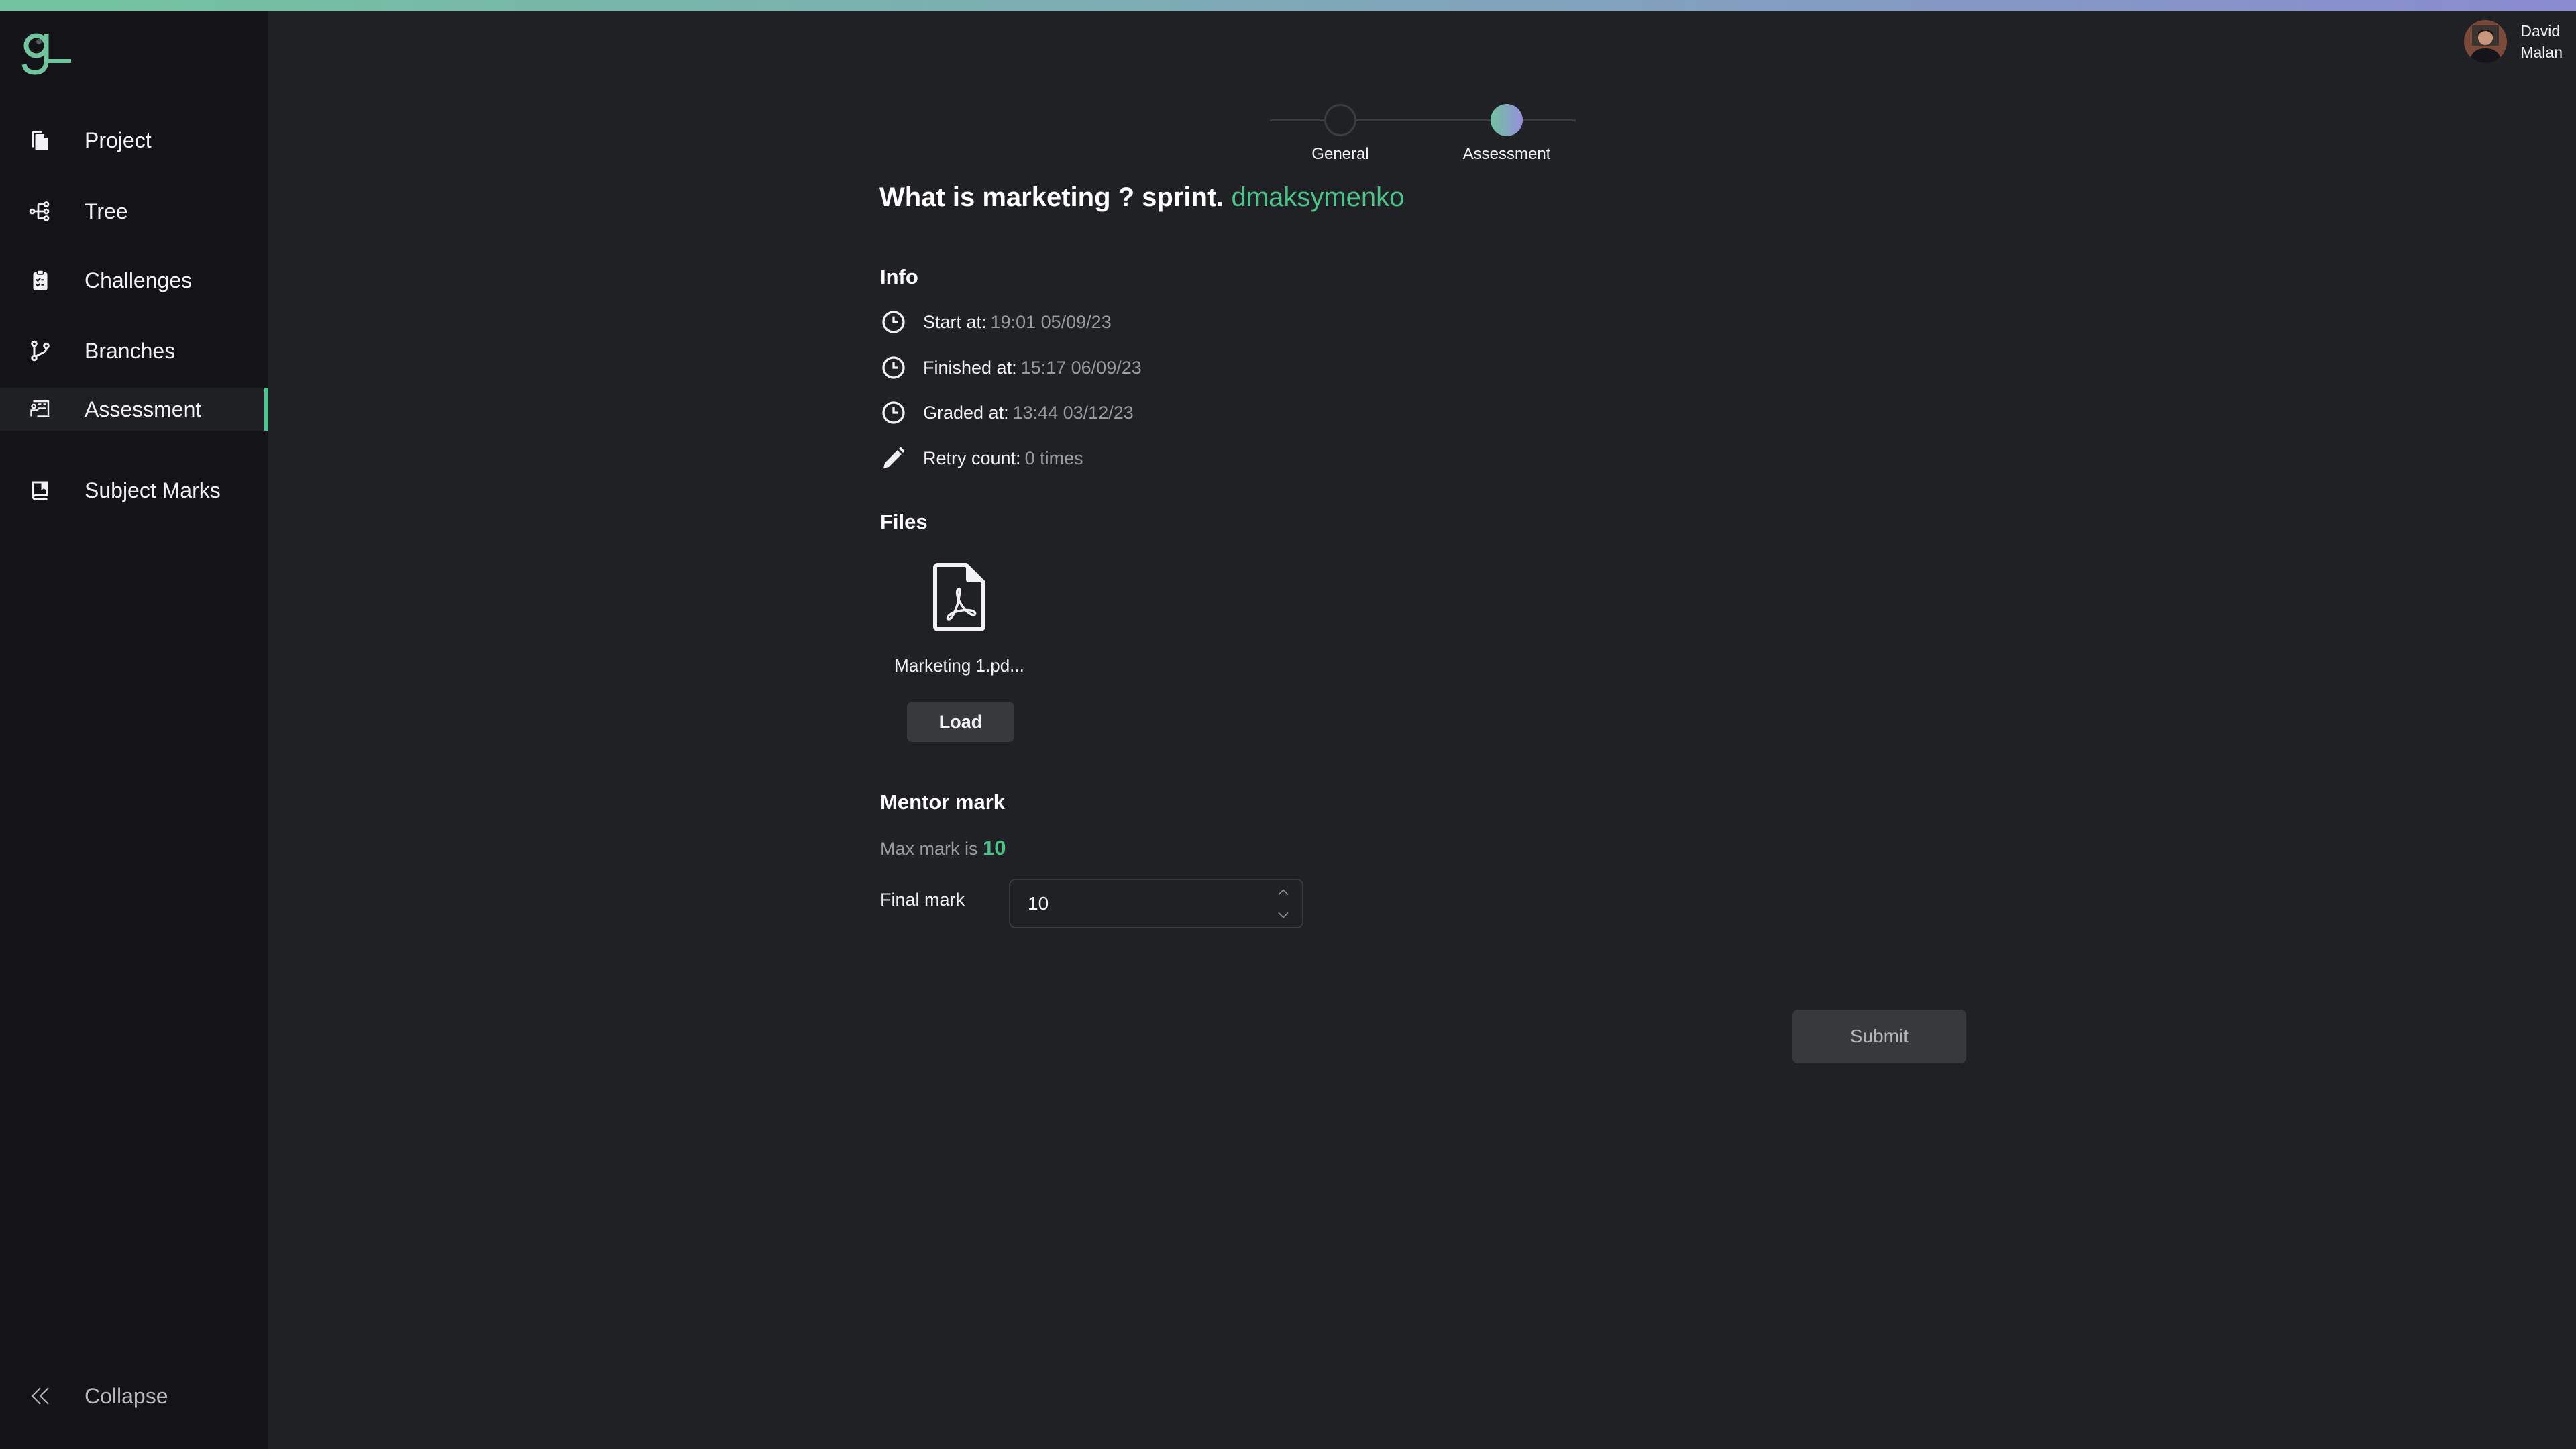  I want to click on presentation-icon, so click(40, 409).